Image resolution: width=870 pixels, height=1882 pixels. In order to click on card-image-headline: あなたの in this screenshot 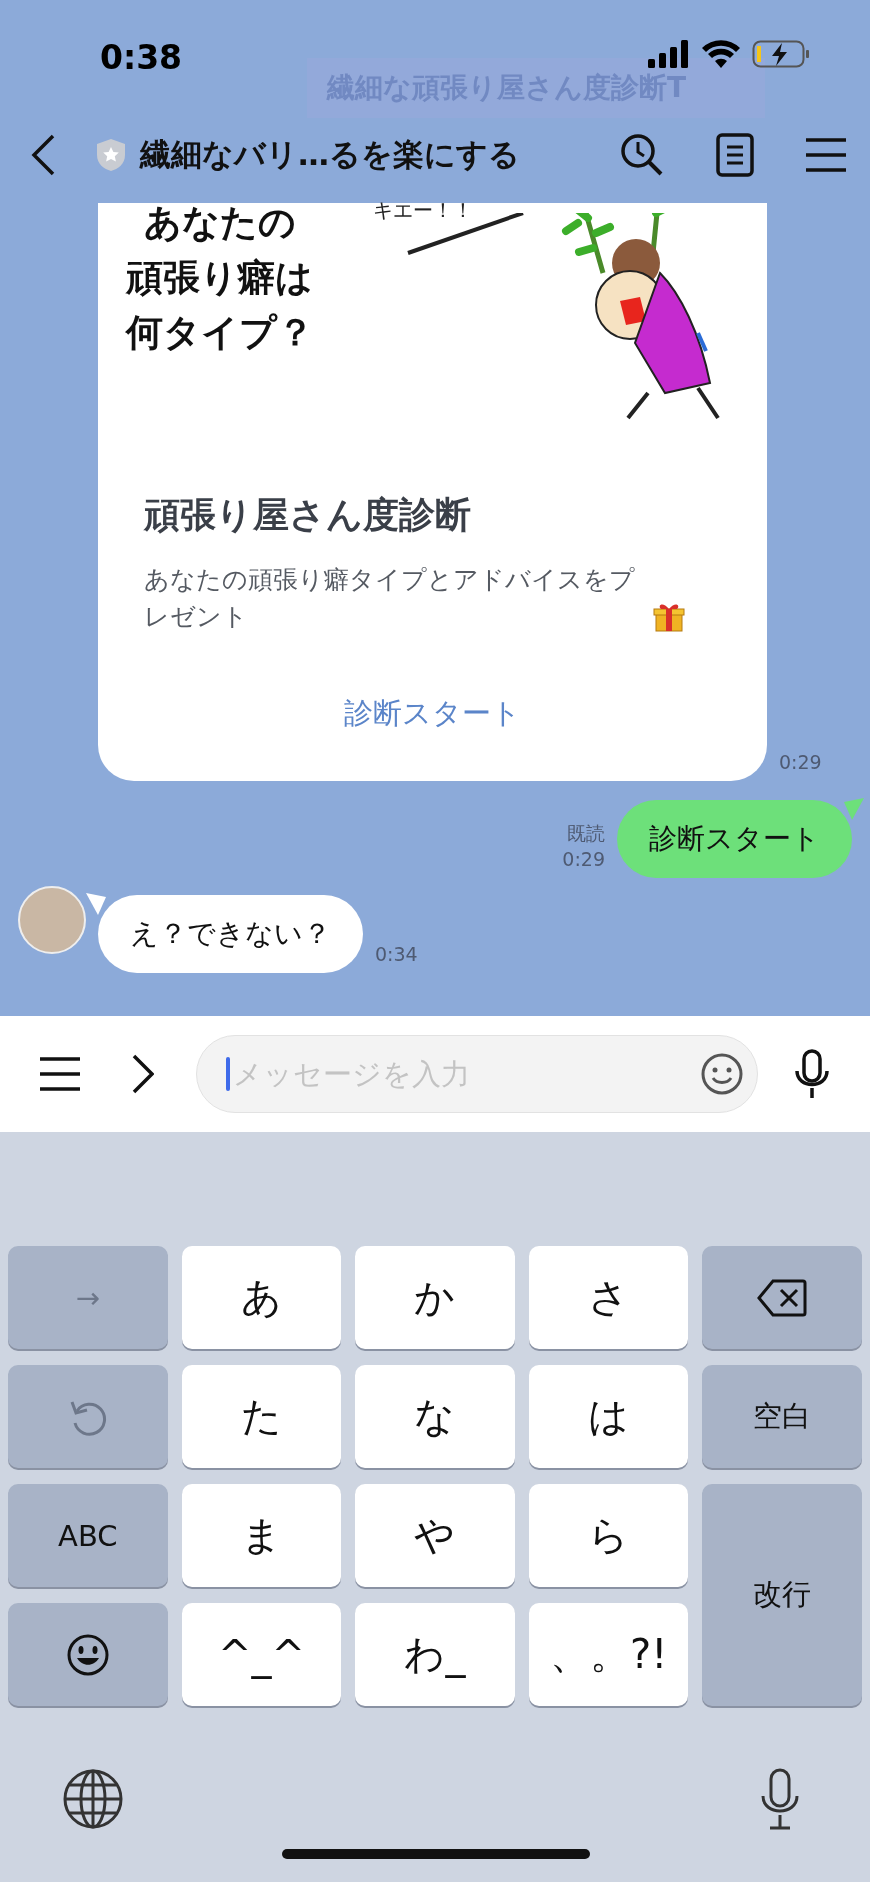, I will do `click(220, 223)`.